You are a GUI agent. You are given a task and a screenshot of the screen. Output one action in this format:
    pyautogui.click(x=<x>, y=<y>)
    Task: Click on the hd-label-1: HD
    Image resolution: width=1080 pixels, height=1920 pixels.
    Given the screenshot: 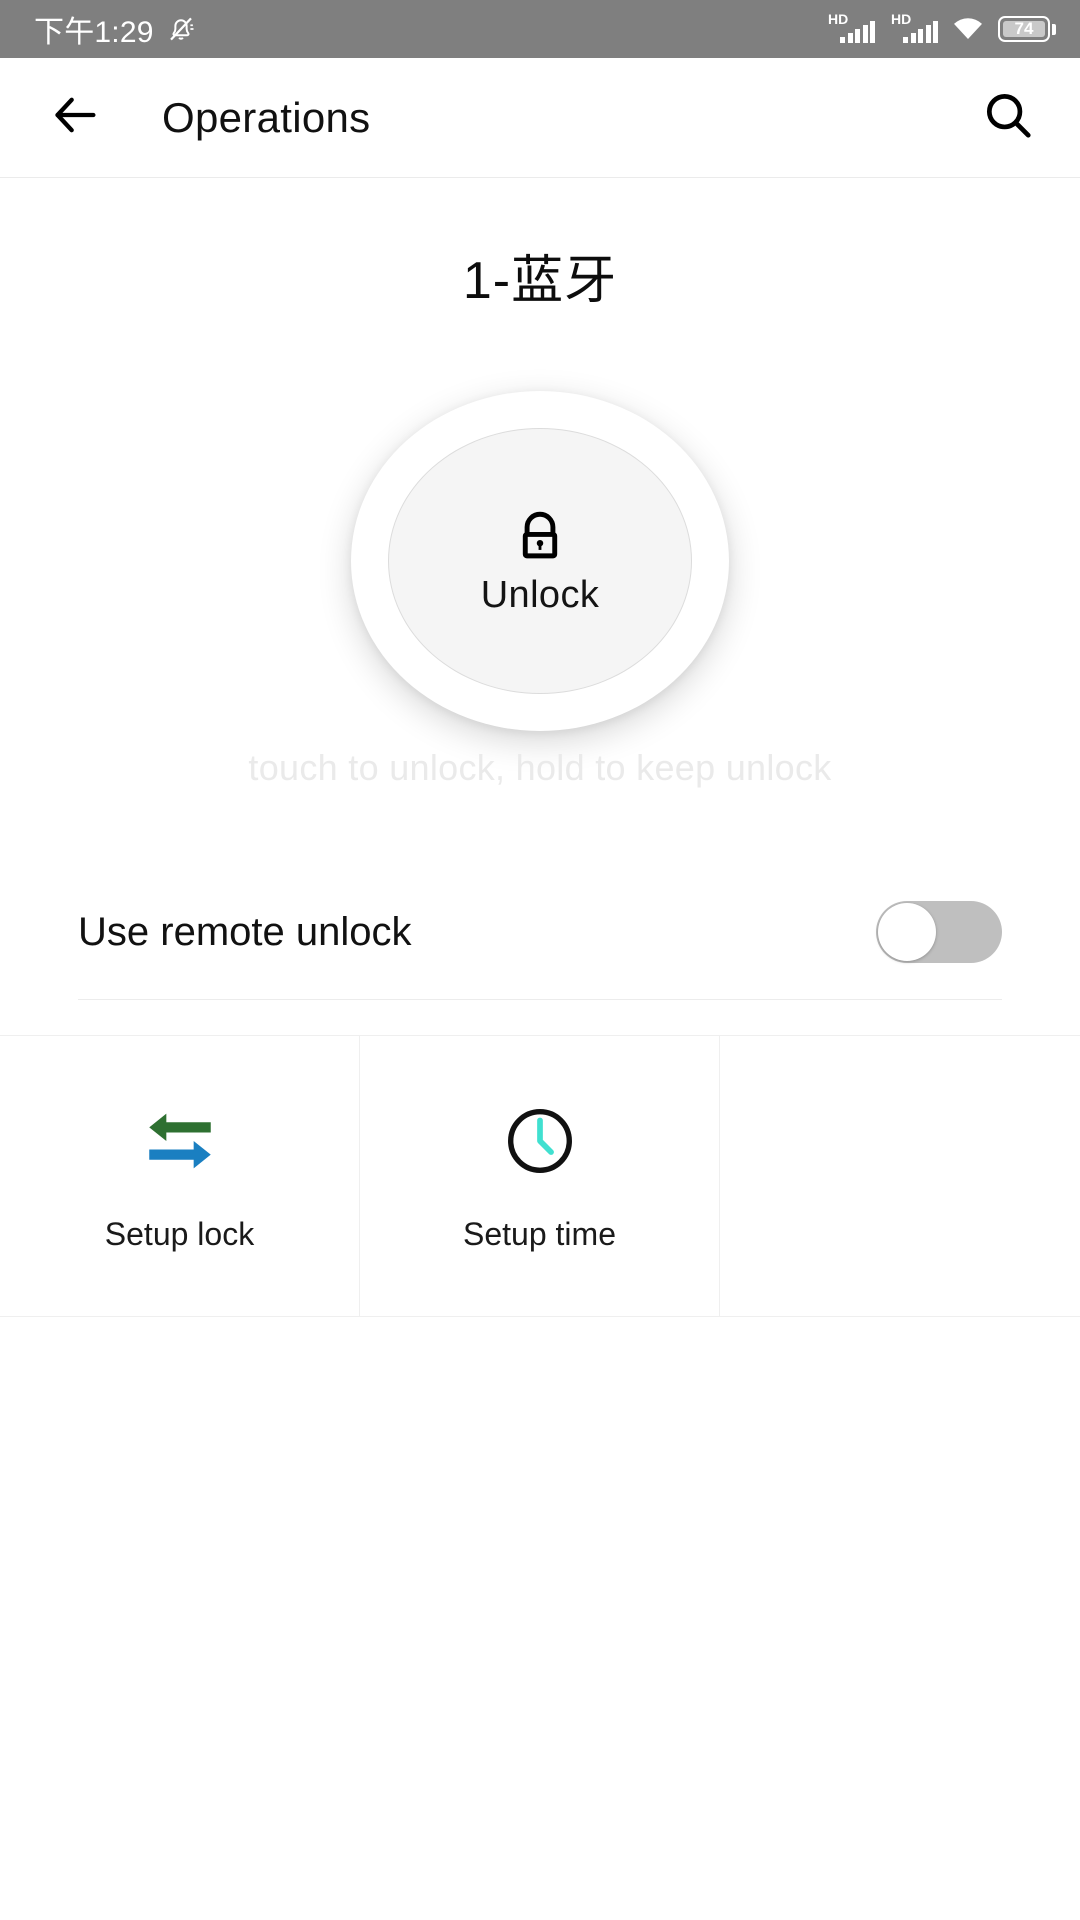 What is the action you would take?
    pyautogui.click(x=838, y=19)
    